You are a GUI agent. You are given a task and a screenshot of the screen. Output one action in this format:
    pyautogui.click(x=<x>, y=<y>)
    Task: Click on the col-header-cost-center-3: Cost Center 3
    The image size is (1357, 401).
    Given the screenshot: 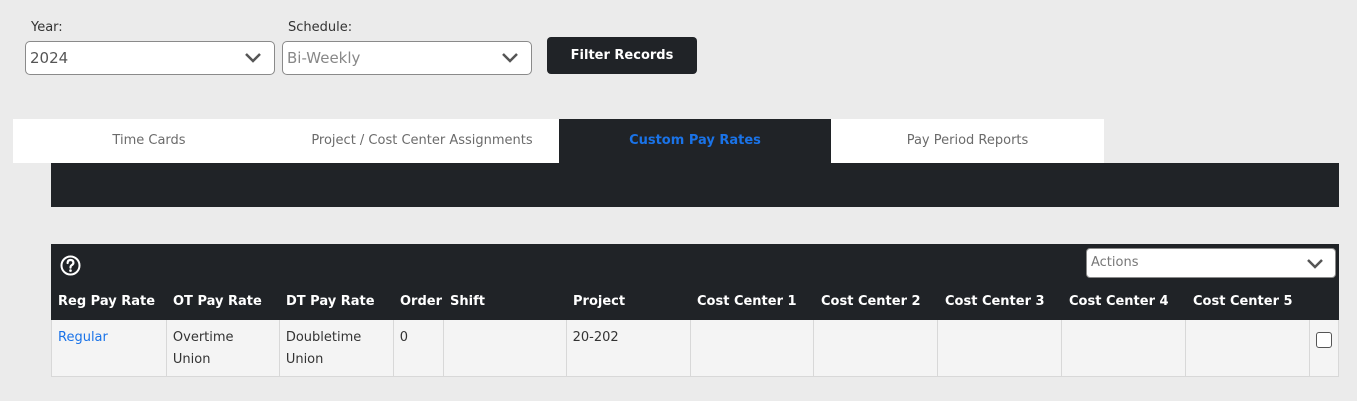 What is the action you would take?
    pyautogui.click(x=1000, y=302)
    